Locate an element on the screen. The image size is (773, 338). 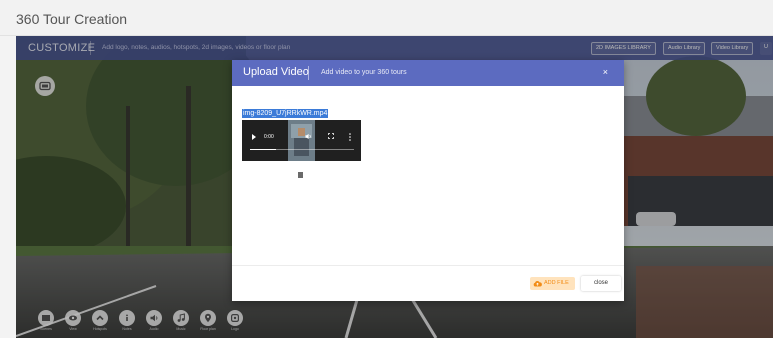
video-controls: 0:00 is located at coordinates (301, 140).